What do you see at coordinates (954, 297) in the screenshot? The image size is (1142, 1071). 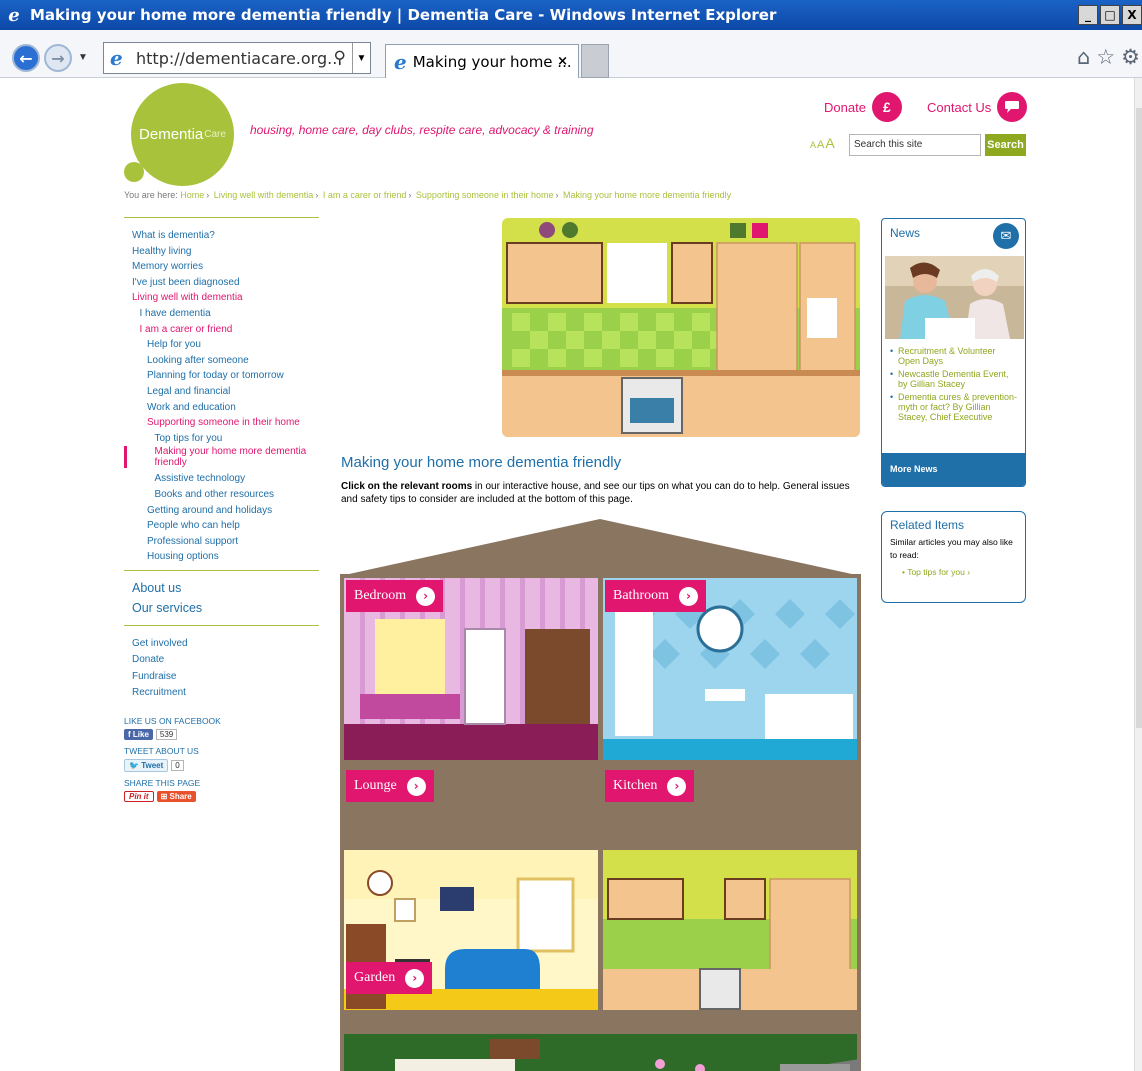 I see `news-photo` at bounding box center [954, 297].